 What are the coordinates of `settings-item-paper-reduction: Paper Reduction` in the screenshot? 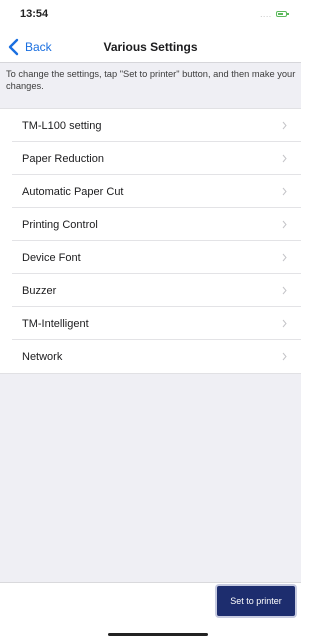 It's located at (150, 158).